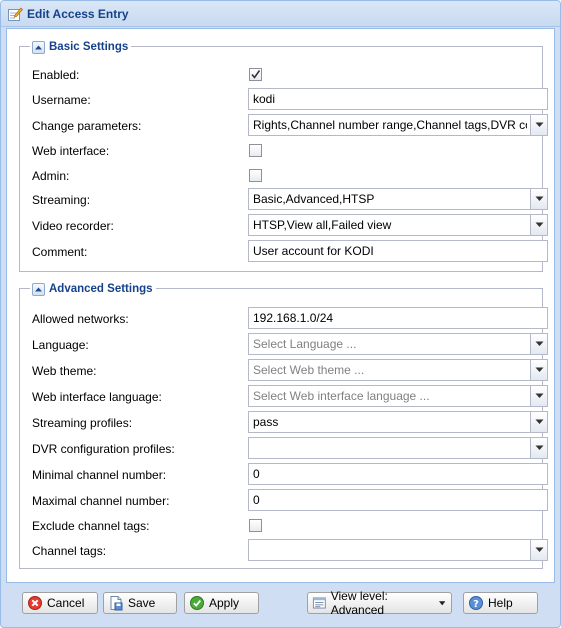  I want to click on apply-button: Apply, so click(221, 603).